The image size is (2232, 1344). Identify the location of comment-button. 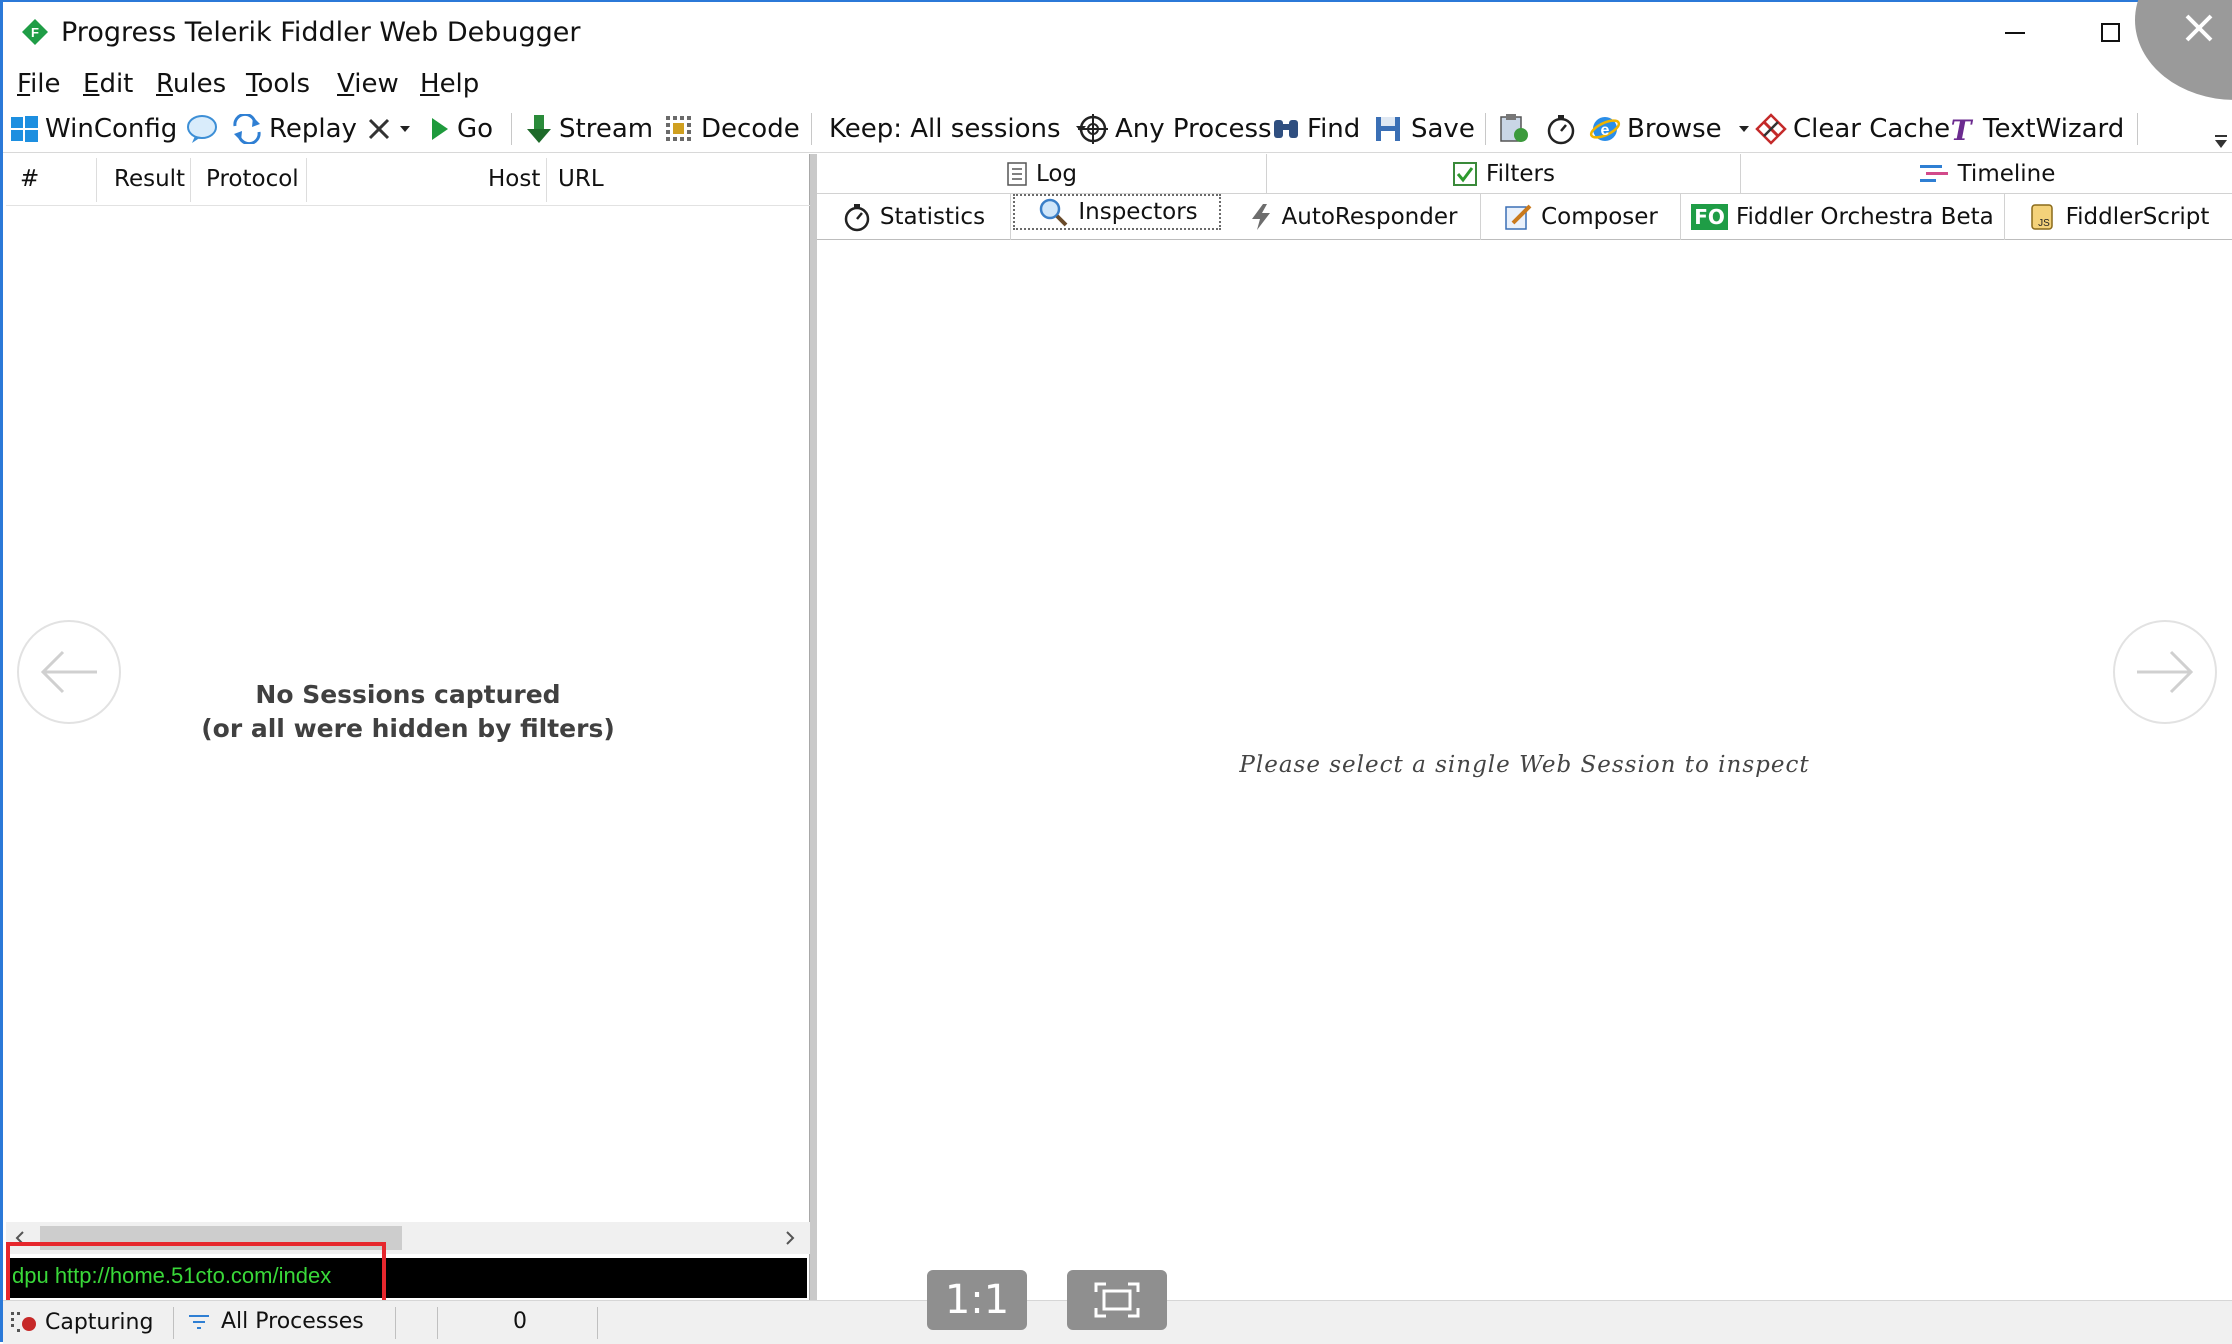
(205, 129).